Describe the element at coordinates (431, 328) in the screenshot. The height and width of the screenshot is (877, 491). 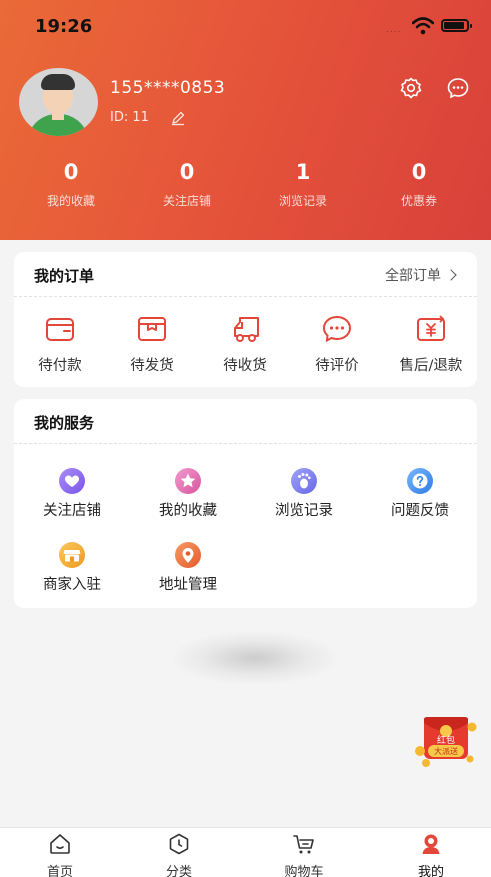
I see `refund-icon` at that location.